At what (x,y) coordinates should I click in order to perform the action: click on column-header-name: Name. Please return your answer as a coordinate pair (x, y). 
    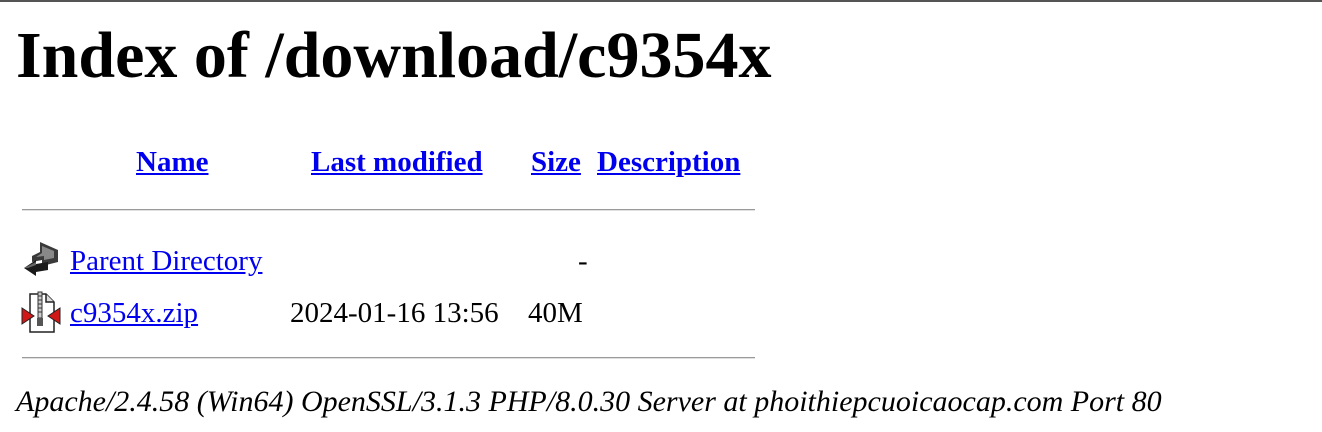
    Looking at the image, I should click on (172, 162).